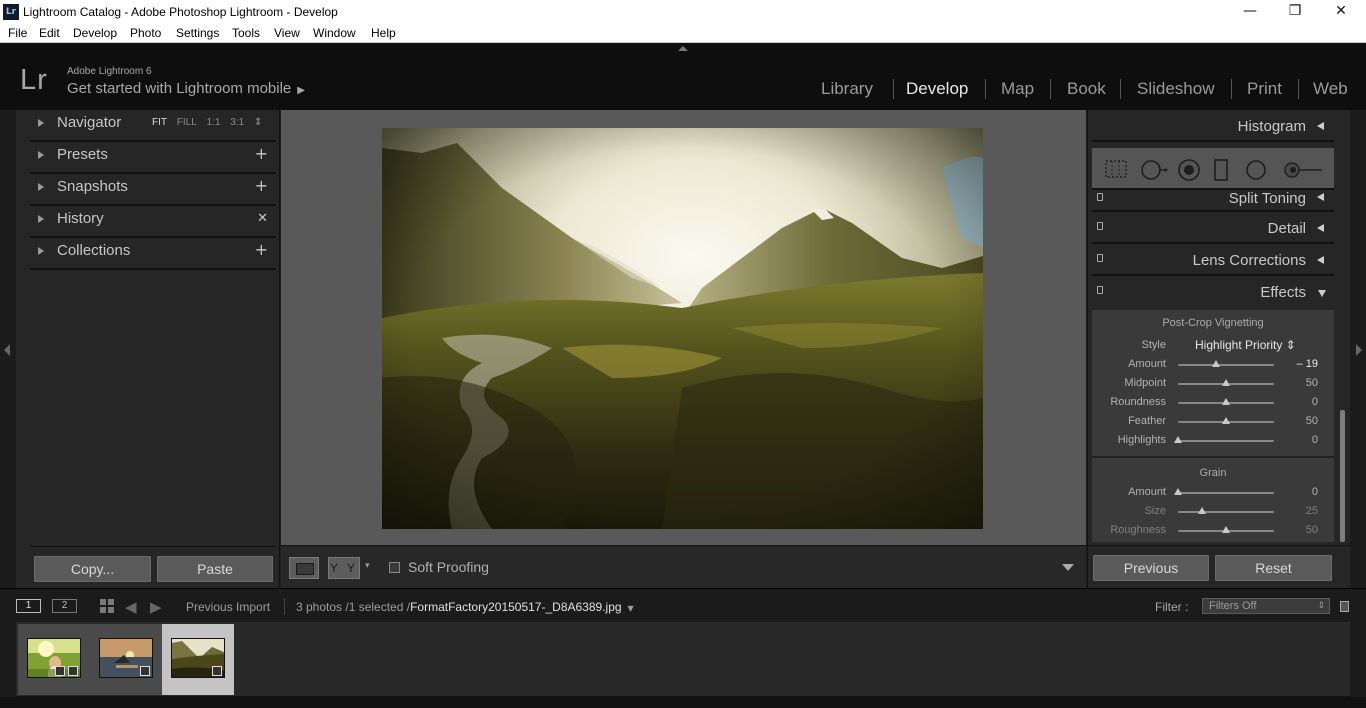 Image resolution: width=1366 pixels, height=708 pixels. I want to click on filmstrip-source: Previous Import, so click(228, 607).